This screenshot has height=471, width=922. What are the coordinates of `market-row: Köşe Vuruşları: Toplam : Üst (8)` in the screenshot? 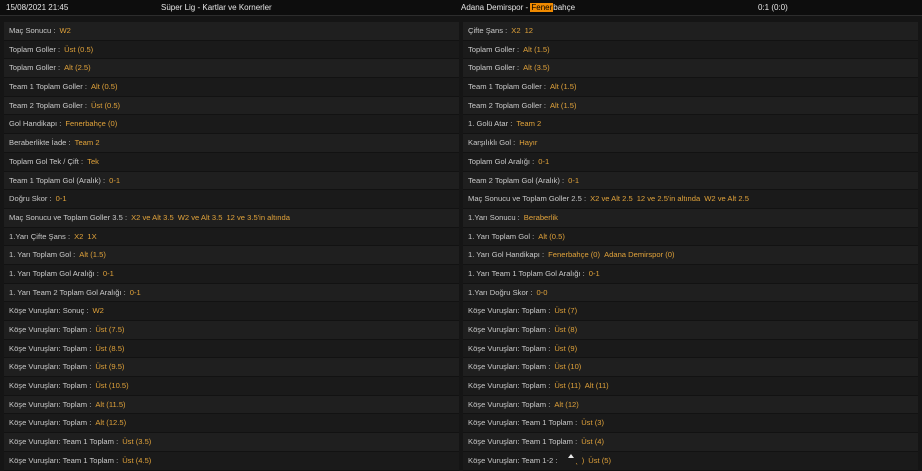 It's located at (690, 330).